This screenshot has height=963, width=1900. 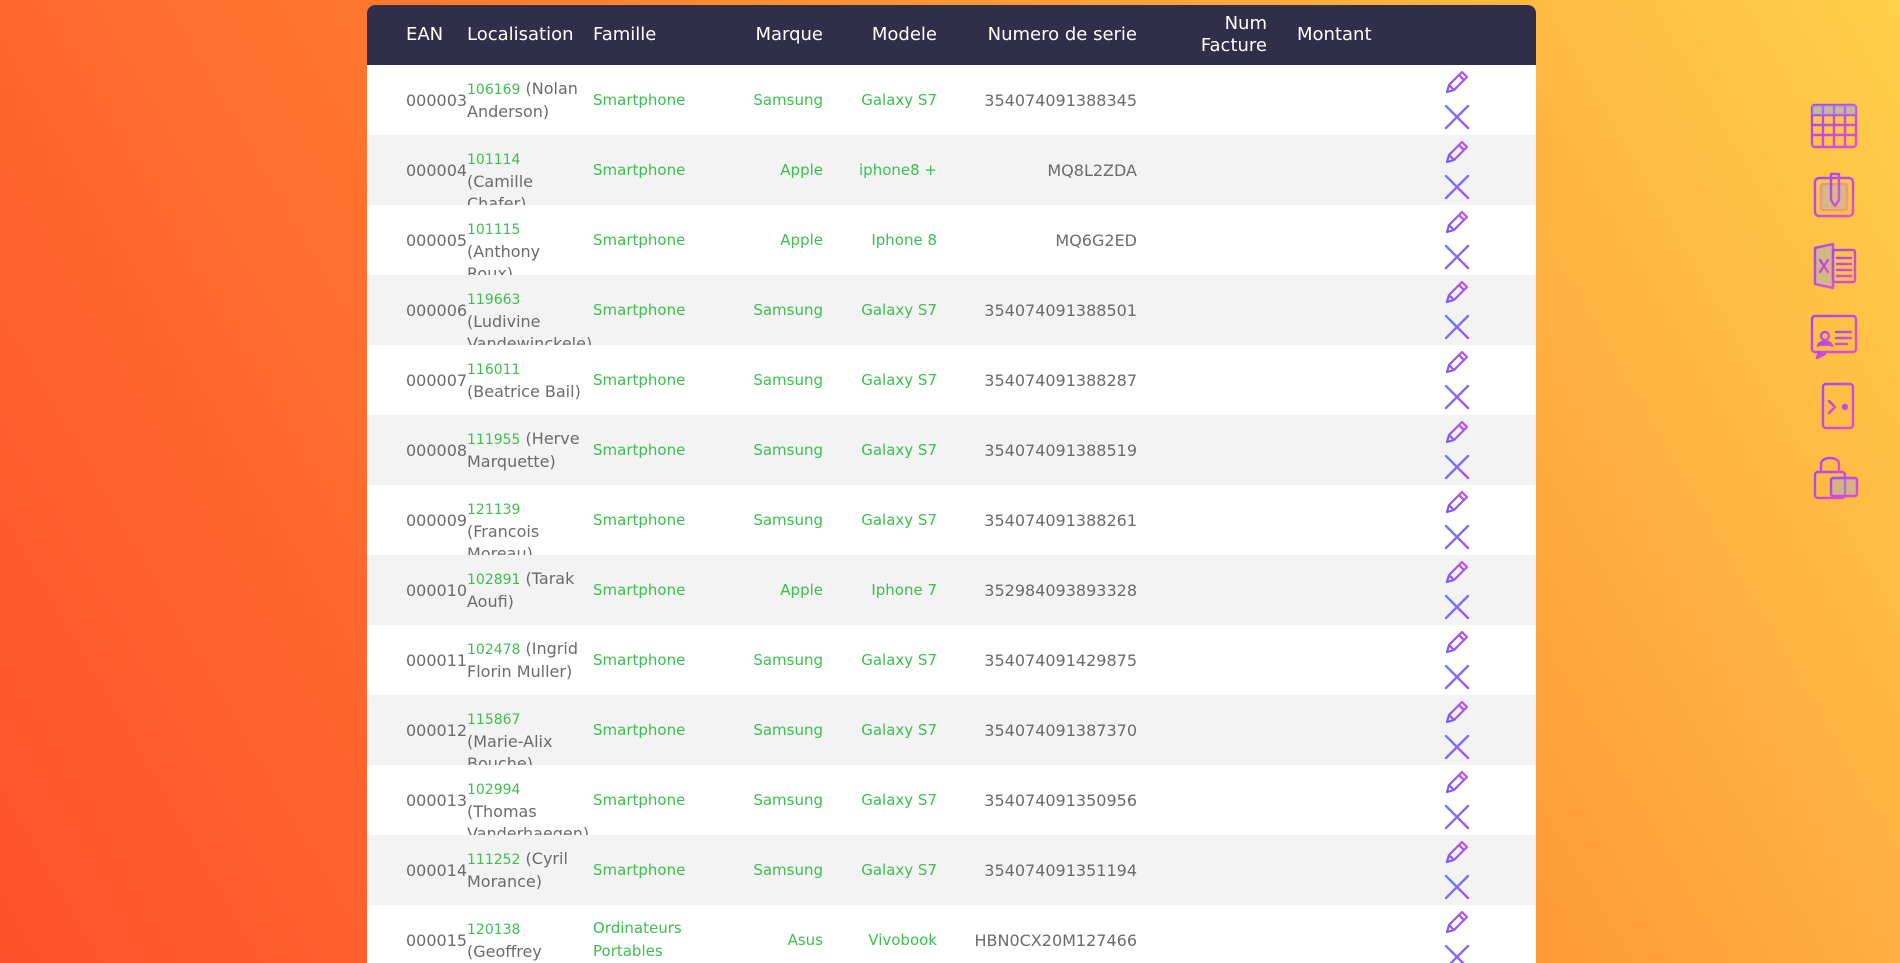 I want to click on cell-ean: 000006, so click(x=437, y=310).